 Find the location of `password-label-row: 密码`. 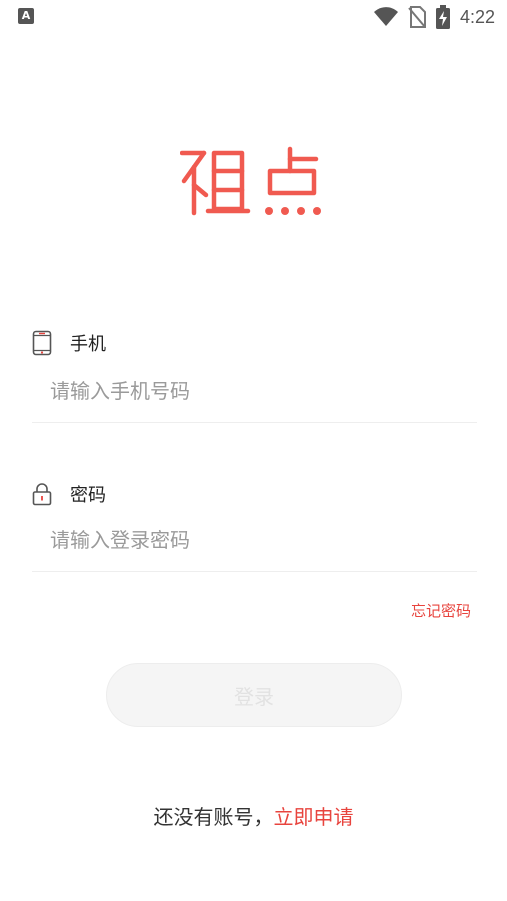

password-label-row: 密码 is located at coordinates (69, 494).